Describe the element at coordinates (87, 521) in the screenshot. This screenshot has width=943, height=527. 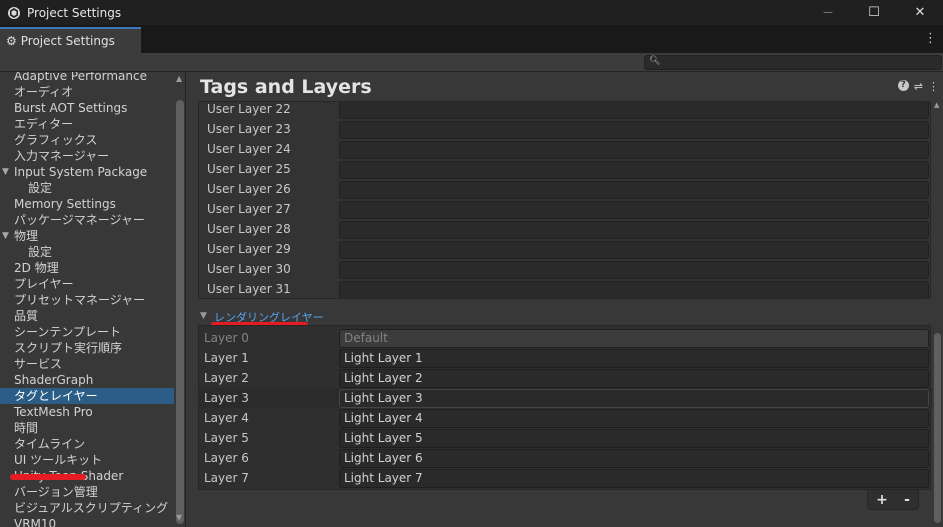
I see `sidebar-item: VRM10` at that location.